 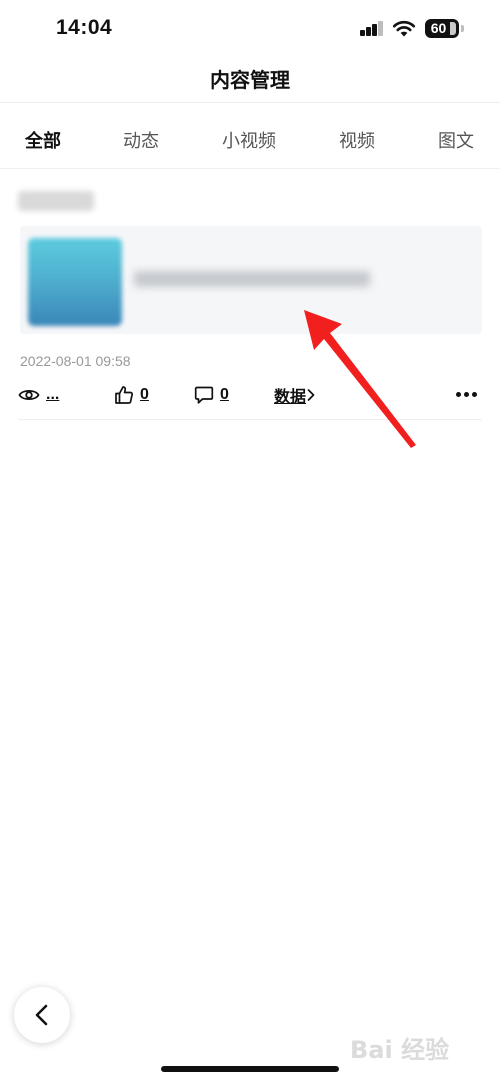 I want to click on tab-short-video: 小视频, so click(x=249, y=140).